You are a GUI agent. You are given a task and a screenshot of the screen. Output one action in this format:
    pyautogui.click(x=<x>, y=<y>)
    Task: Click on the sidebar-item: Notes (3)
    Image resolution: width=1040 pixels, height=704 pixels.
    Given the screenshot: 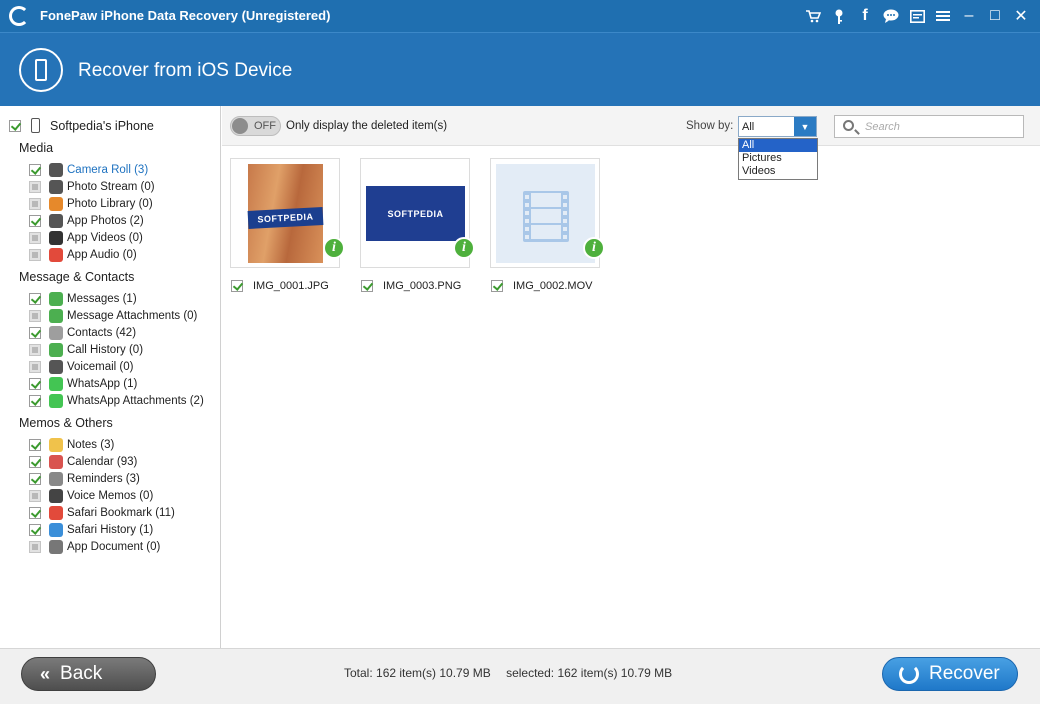 What is the action you would take?
    pyautogui.click(x=71, y=444)
    